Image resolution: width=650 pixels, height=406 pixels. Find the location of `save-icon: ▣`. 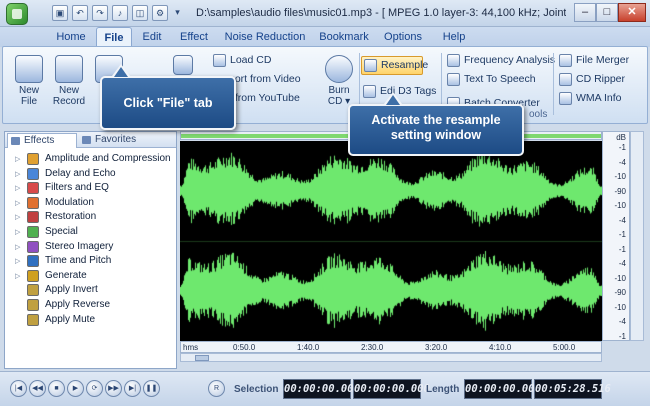

save-icon: ▣ is located at coordinates (60, 13).